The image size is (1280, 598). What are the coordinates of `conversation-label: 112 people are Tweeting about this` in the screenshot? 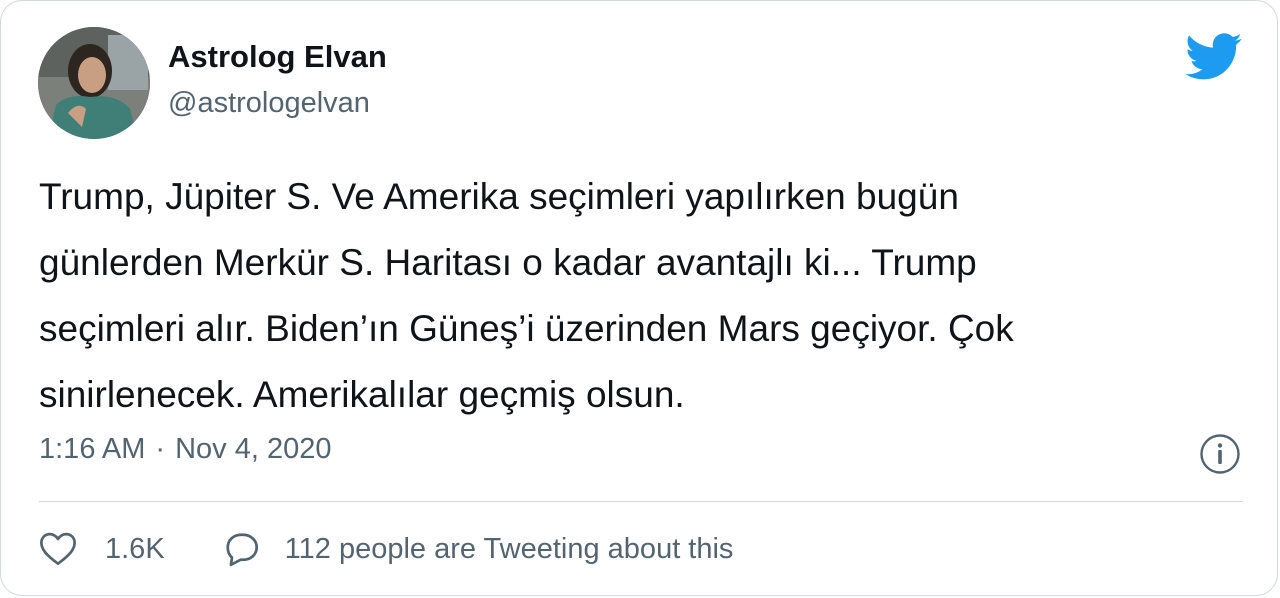 It's located at (509, 548).